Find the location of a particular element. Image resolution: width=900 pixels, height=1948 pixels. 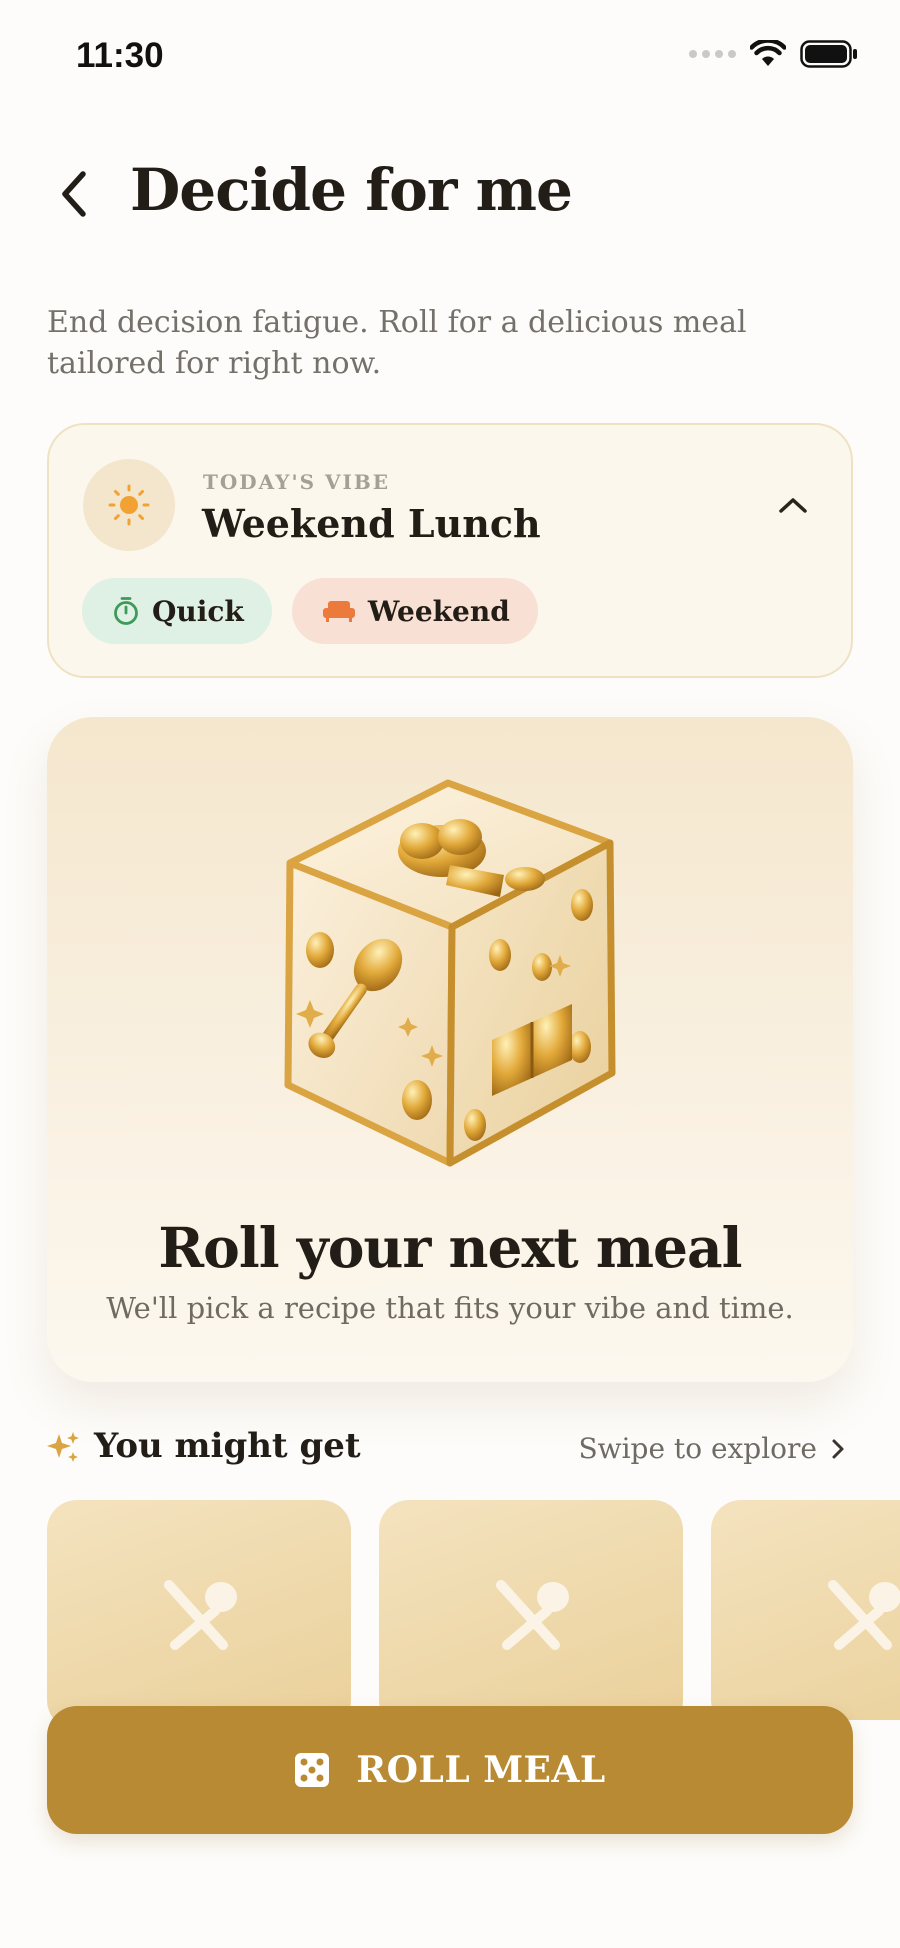

back-button is located at coordinates (74, 194).